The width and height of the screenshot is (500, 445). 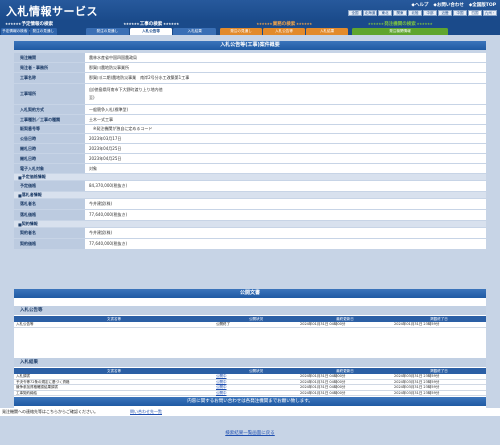 What do you see at coordinates (250, 177) in the screenshot?
I see `subheader-label: ■ 予定価格情報` at bounding box center [250, 177].